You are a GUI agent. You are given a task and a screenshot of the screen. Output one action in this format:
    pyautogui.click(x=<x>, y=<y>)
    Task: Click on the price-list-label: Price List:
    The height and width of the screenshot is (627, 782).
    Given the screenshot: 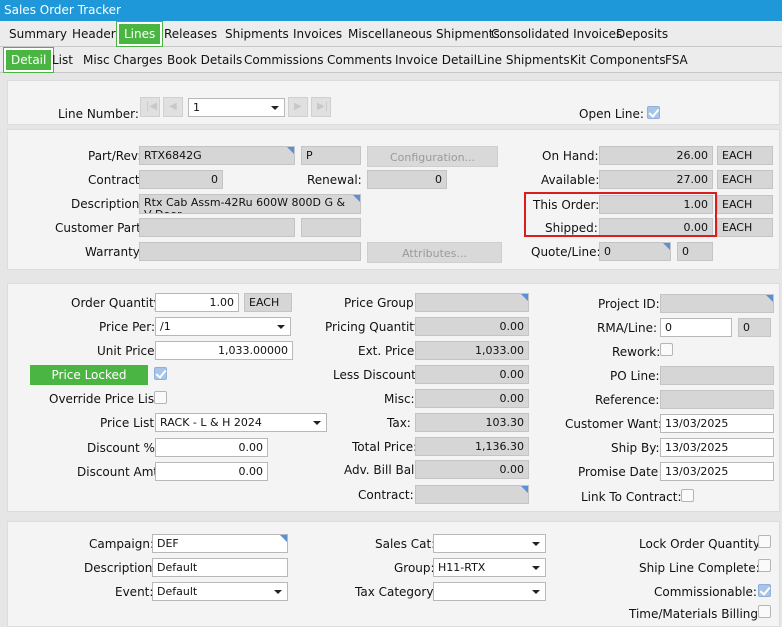 What is the action you would take?
    pyautogui.click(x=129, y=423)
    